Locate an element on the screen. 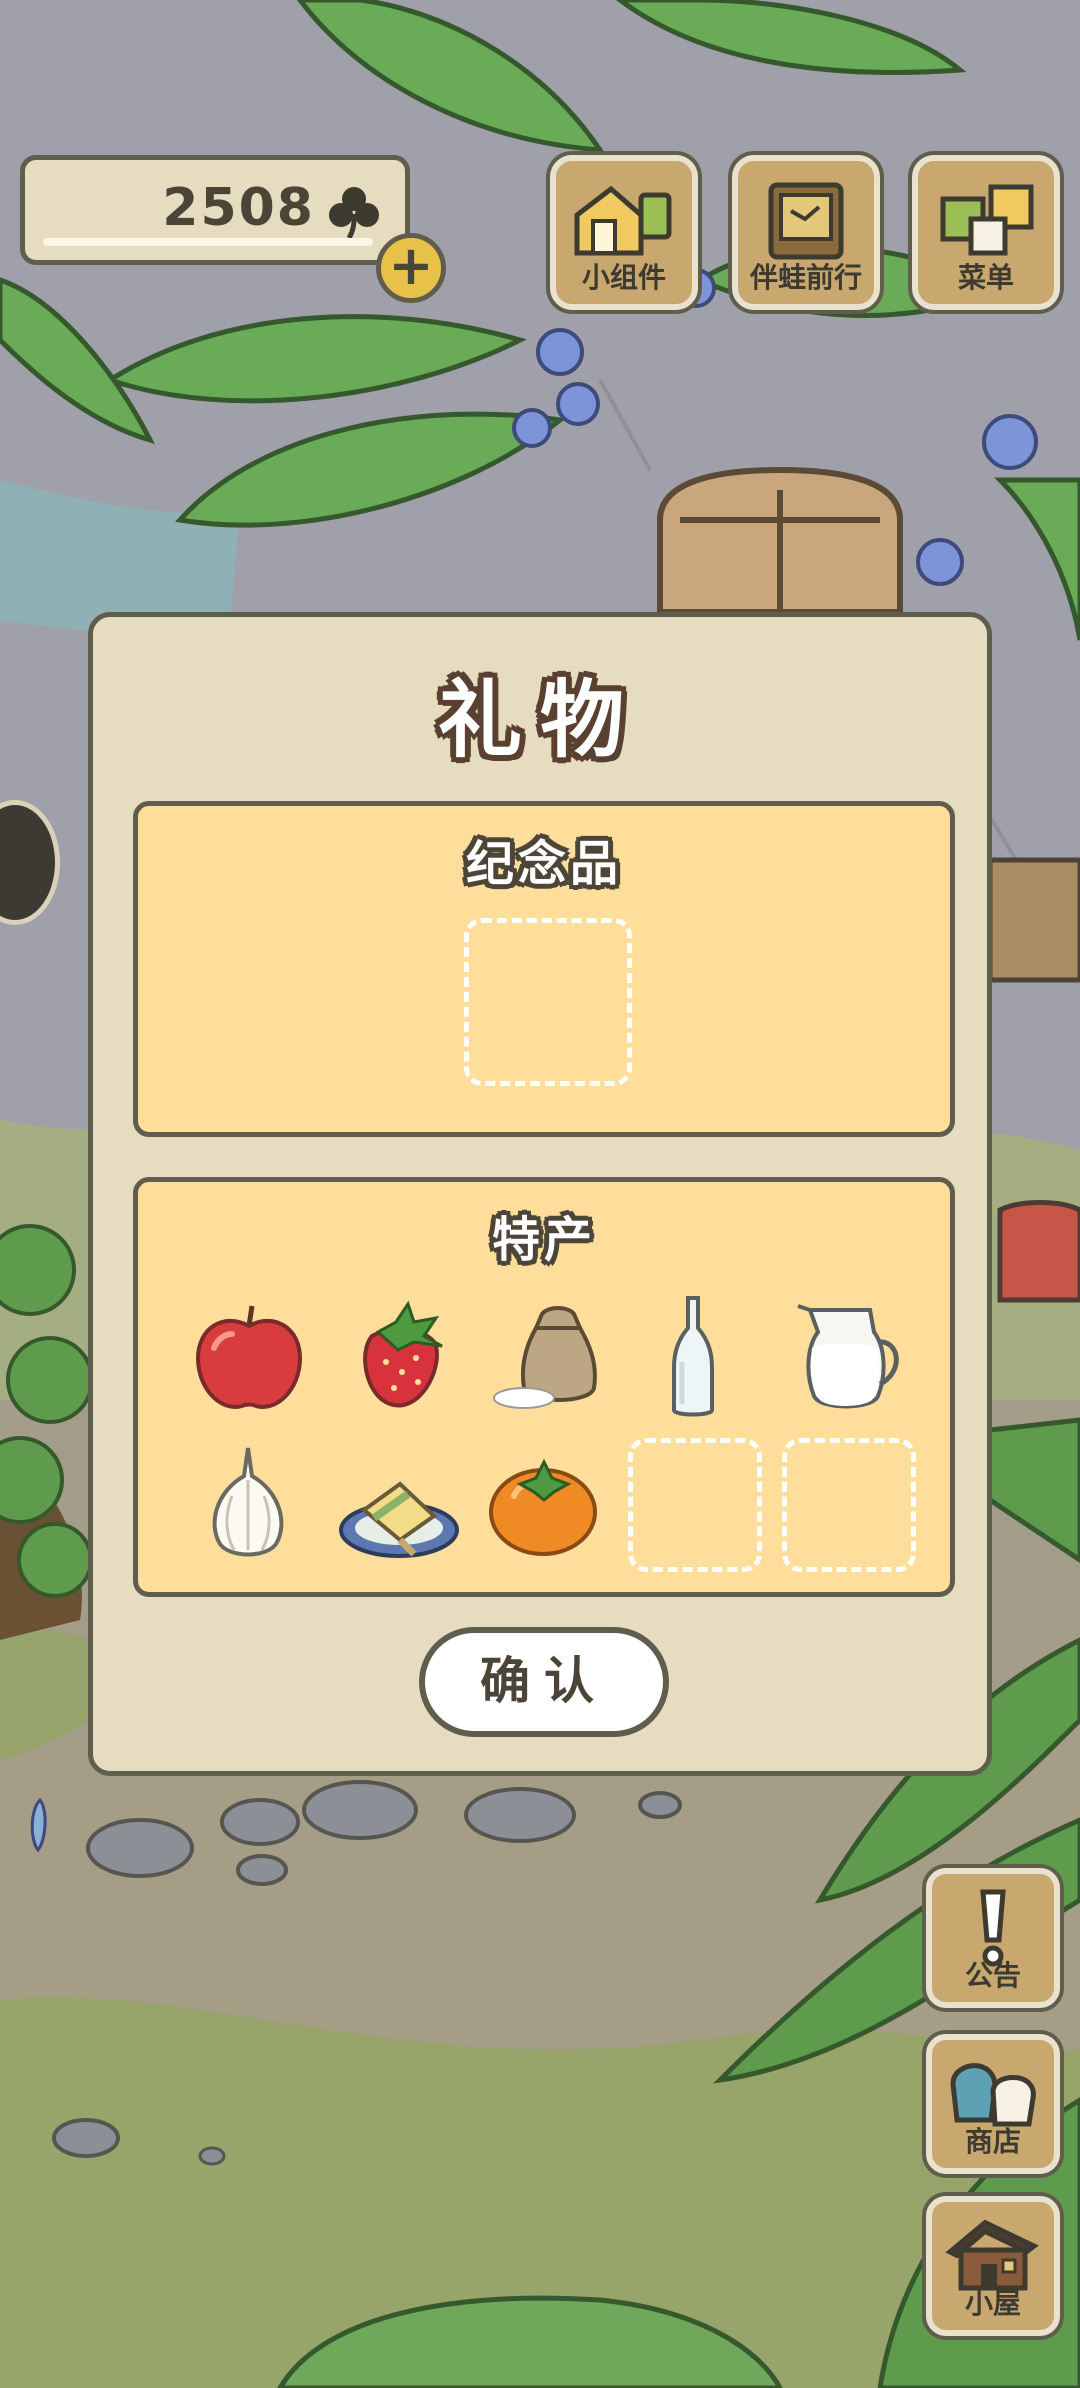  shop-button: 商店 is located at coordinates (993, 2104).